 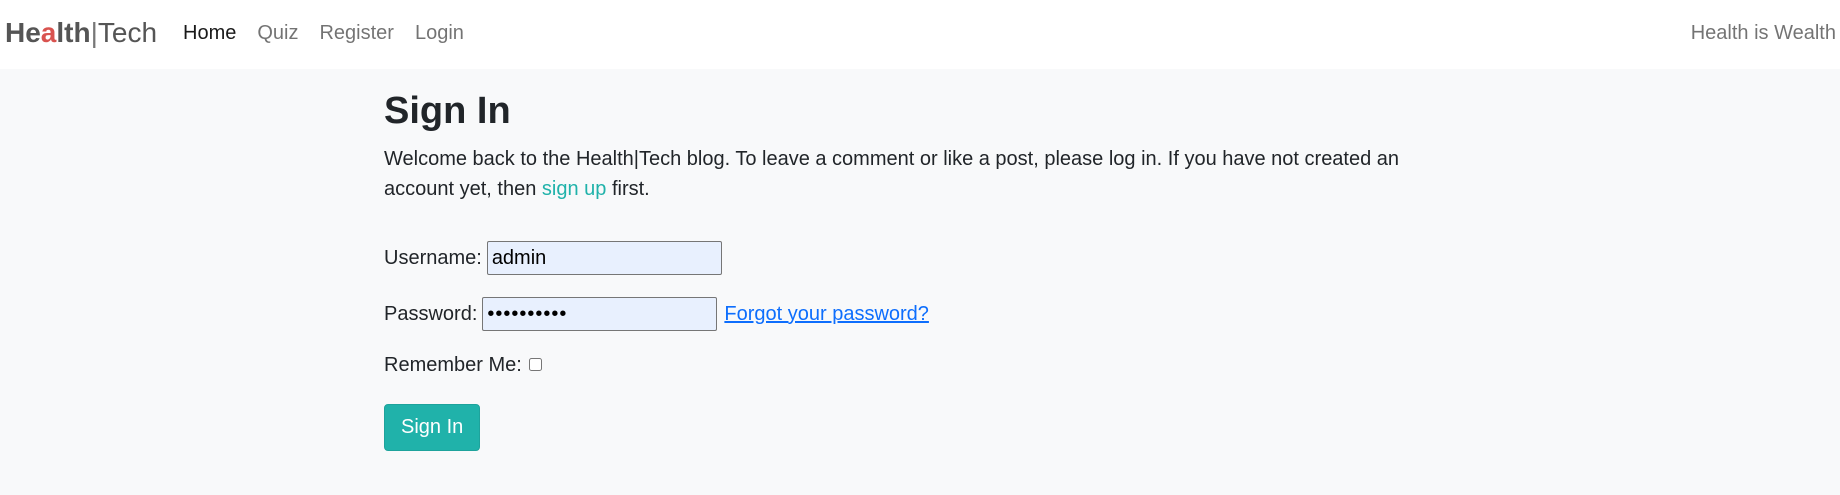 What do you see at coordinates (277, 33) in the screenshot?
I see `nav-item-quiz: Quiz` at bounding box center [277, 33].